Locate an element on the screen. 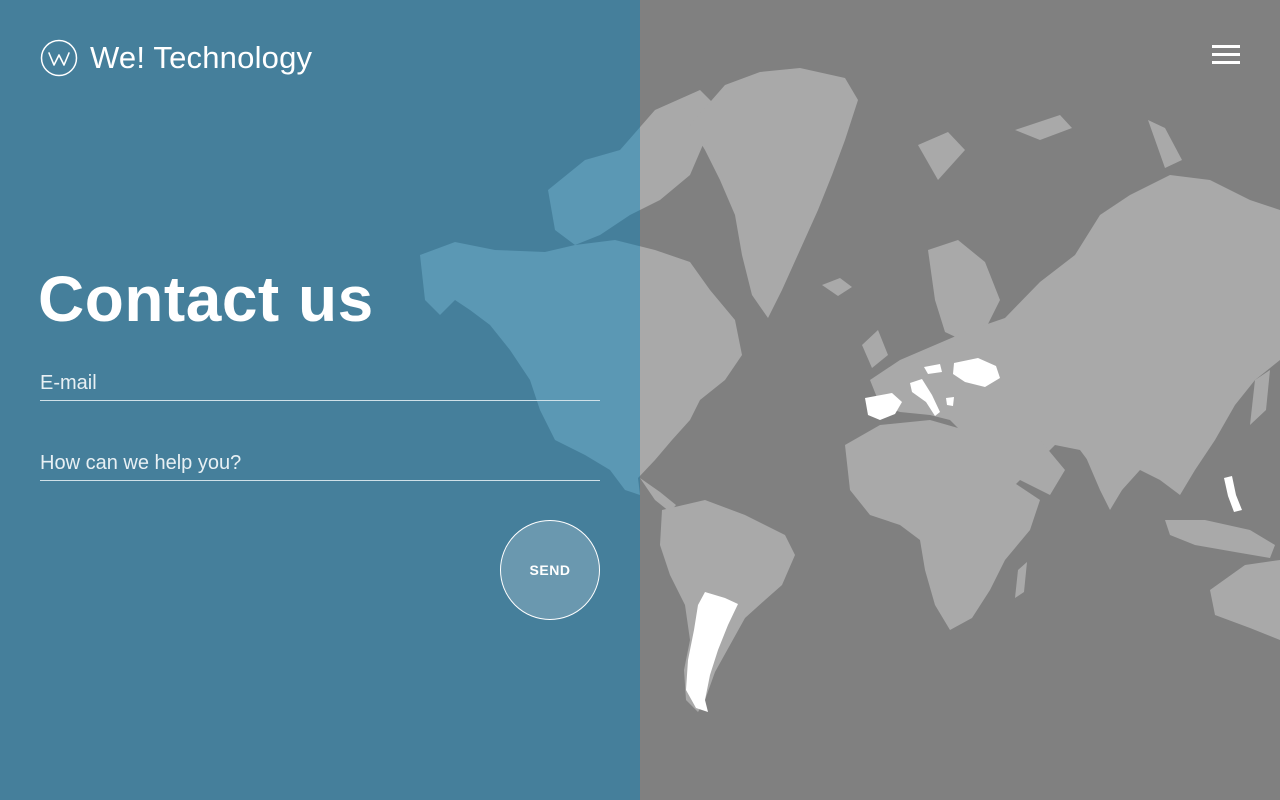  message-field is located at coordinates (320, 463).